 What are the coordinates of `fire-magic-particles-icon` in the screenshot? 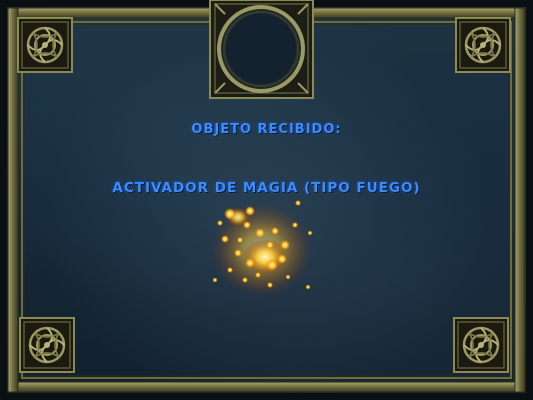 It's located at (262, 249).